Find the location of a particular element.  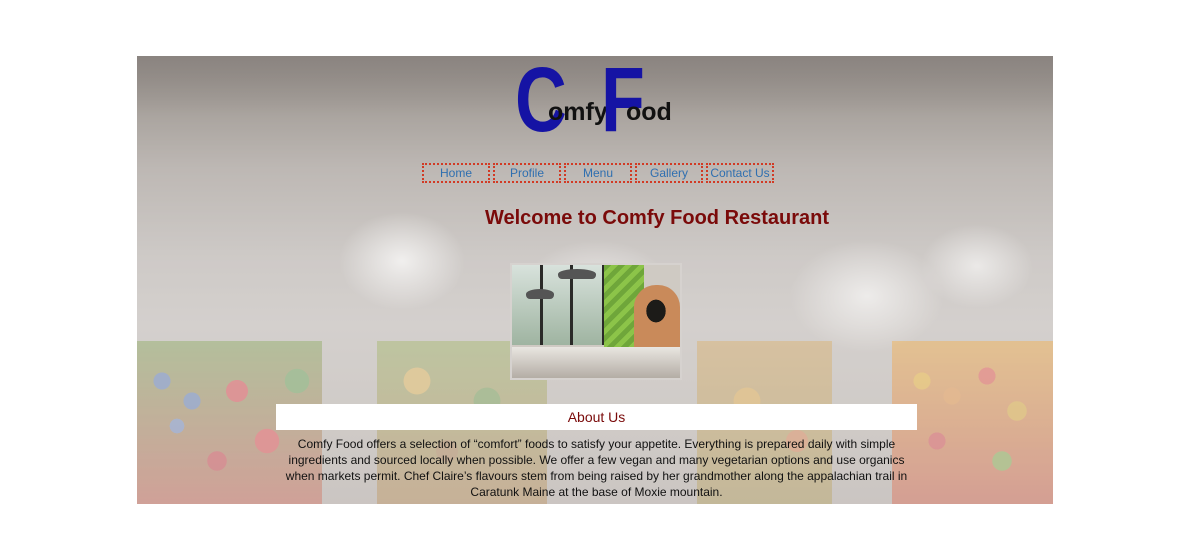

nav-menu-link: Menu is located at coordinates (598, 173).